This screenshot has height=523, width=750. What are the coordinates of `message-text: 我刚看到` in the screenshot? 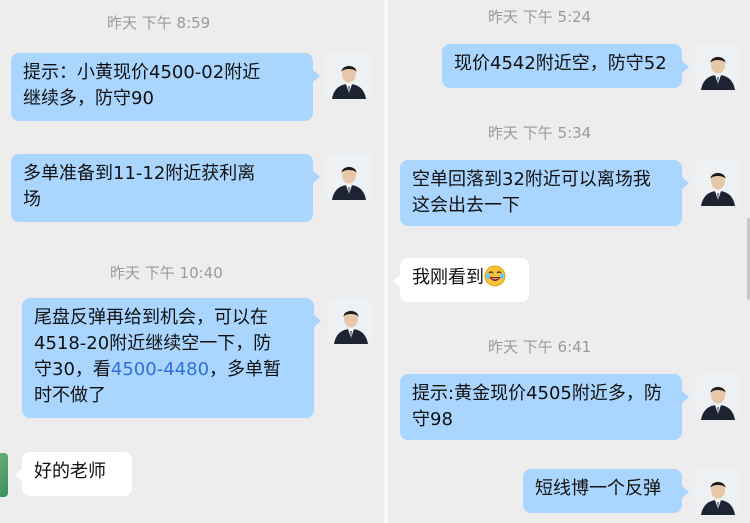 It's located at (448, 277).